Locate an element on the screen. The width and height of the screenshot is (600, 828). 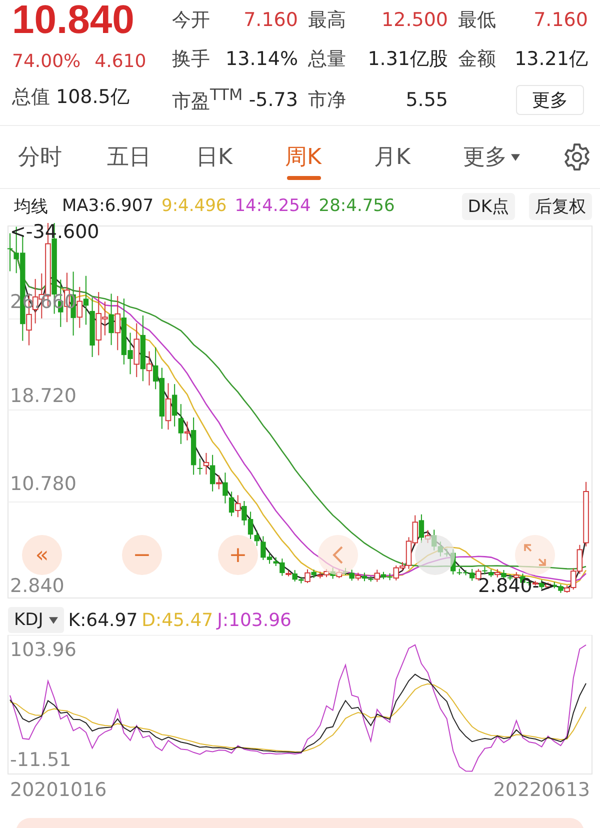
stat-label: 金额 is located at coordinates (477, 59).